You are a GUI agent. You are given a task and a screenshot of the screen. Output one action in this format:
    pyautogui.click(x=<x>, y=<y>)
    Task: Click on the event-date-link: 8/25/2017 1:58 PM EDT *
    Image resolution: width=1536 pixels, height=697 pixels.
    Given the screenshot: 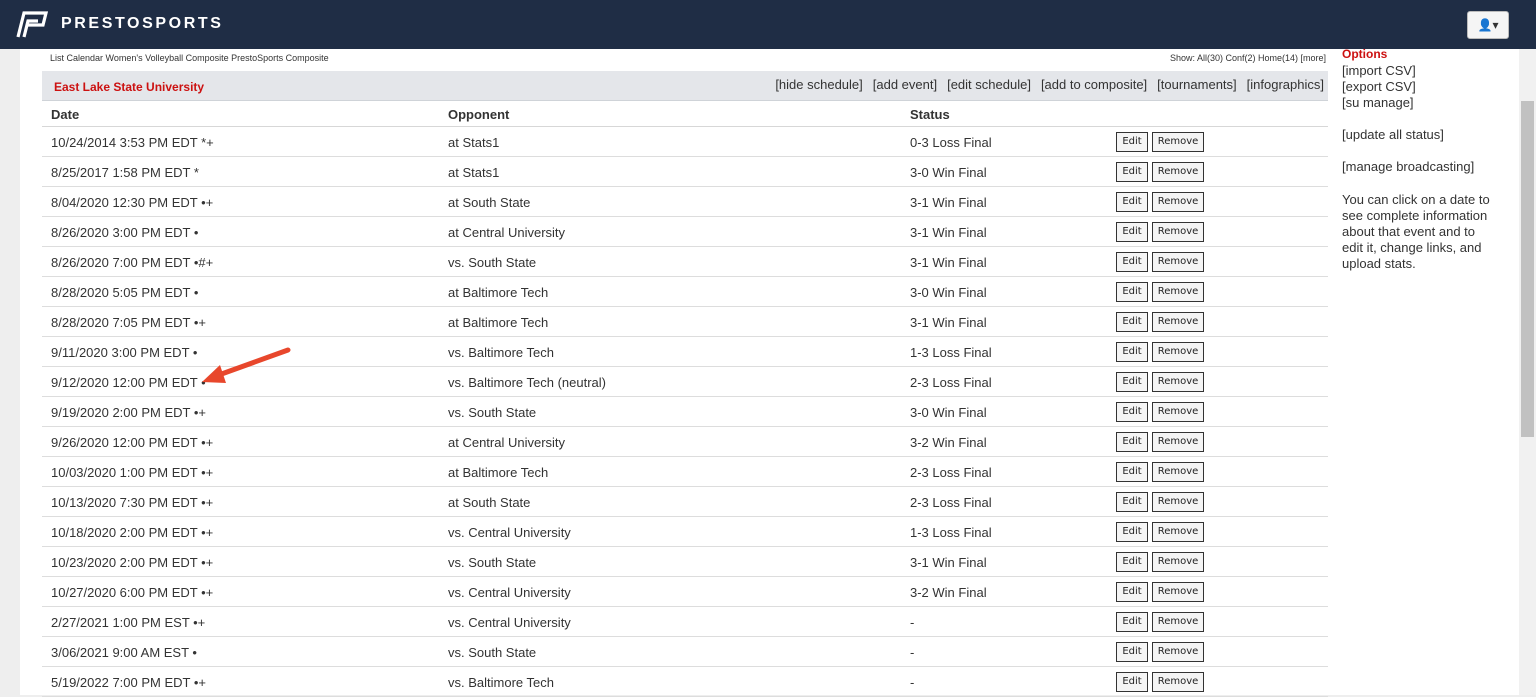 What is the action you would take?
    pyautogui.click(x=125, y=172)
    